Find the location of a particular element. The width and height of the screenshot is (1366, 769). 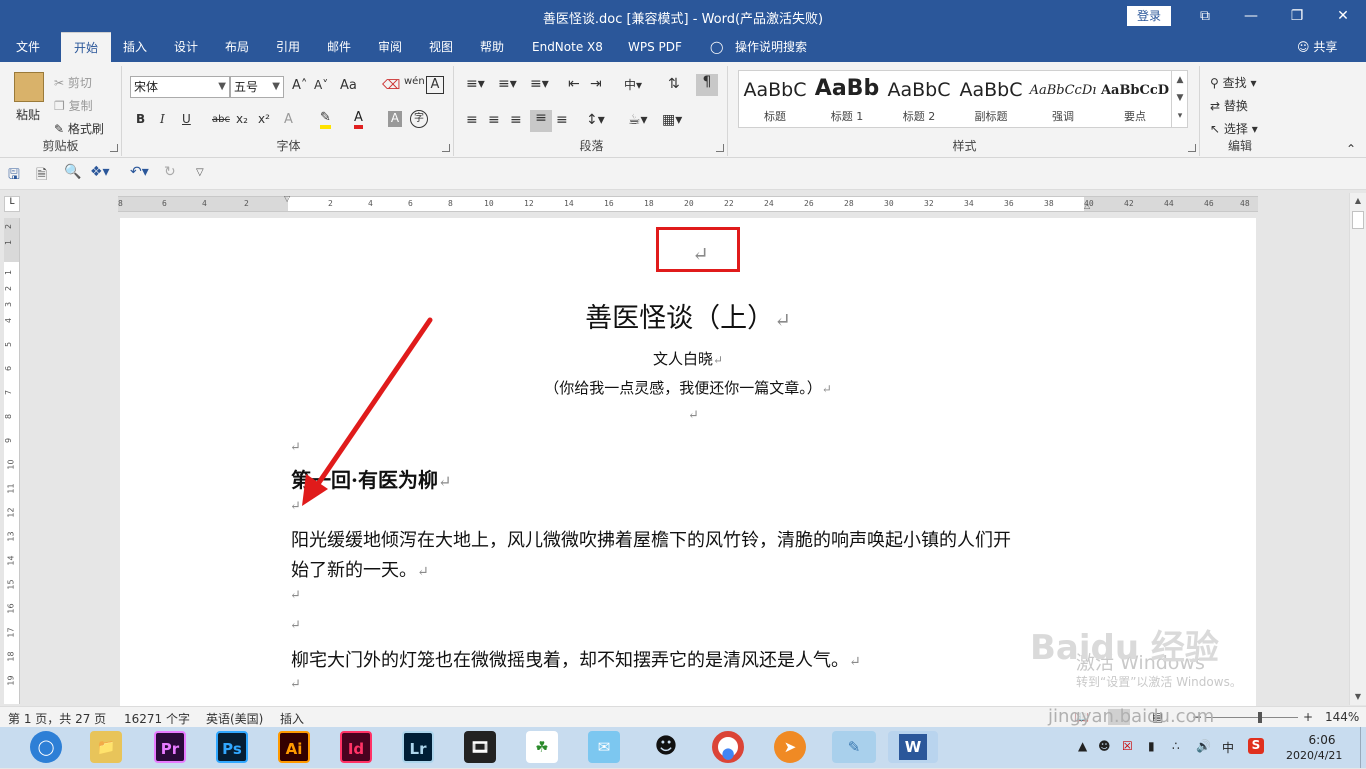

clock-date: 2020/4/21 is located at coordinates (1314, 755).